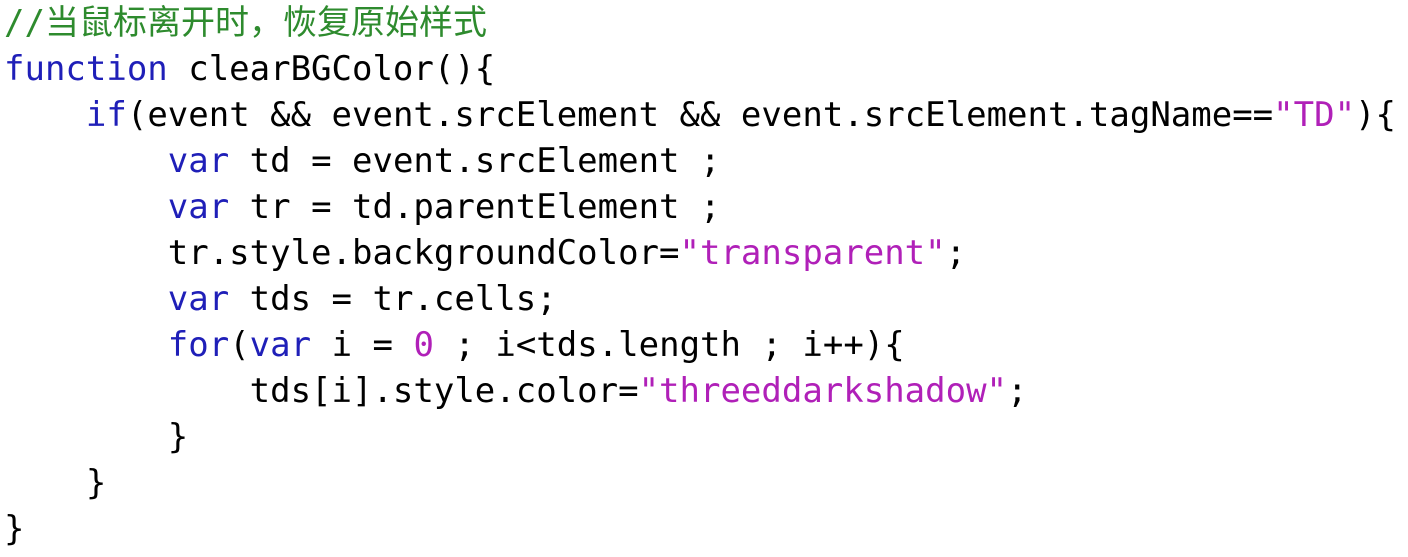 The width and height of the screenshot is (1408, 557). What do you see at coordinates (86, 69) in the screenshot?
I see `keyword-token: function` at bounding box center [86, 69].